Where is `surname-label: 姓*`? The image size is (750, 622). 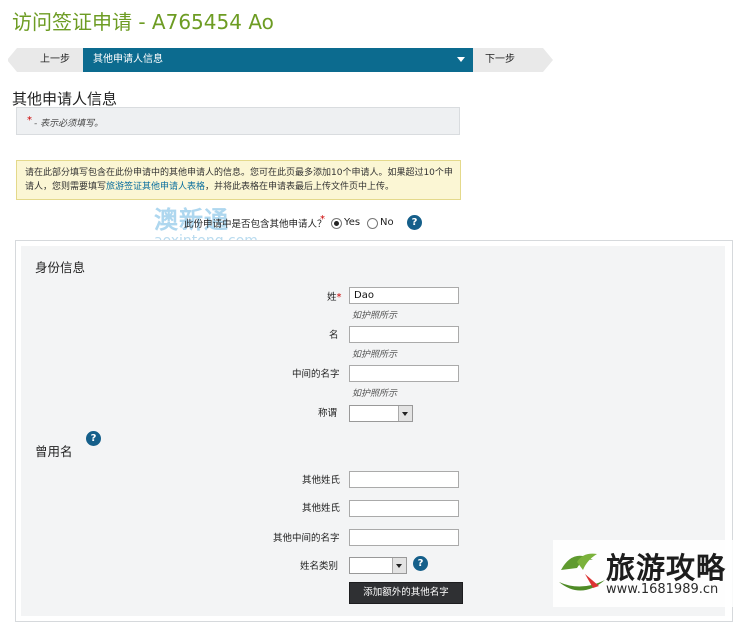 surname-label: 姓* is located at coordinates (334, 297).